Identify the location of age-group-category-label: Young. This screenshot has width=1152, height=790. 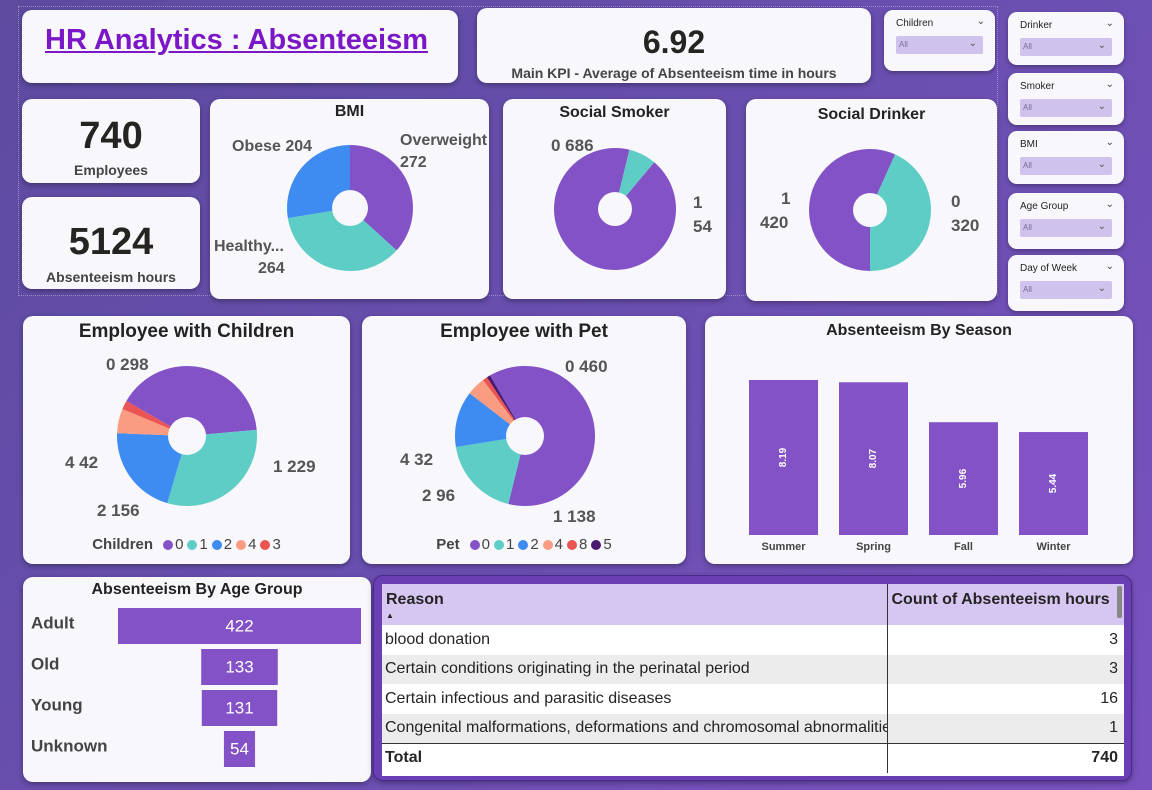
(57, 704).